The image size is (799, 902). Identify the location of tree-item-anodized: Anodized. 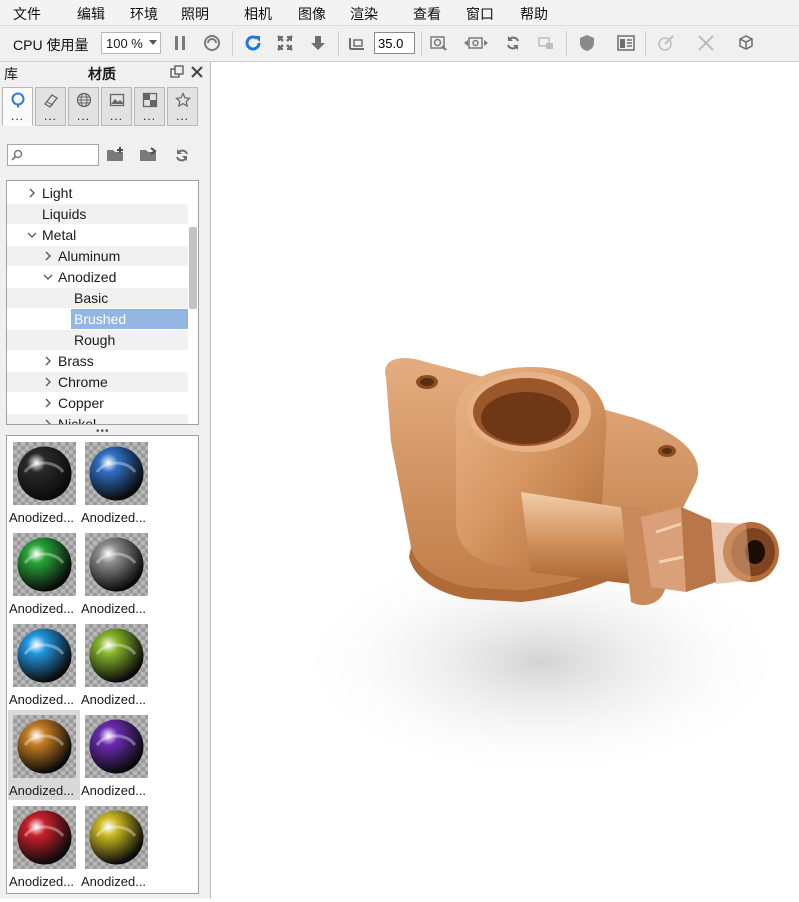
(97, 277).